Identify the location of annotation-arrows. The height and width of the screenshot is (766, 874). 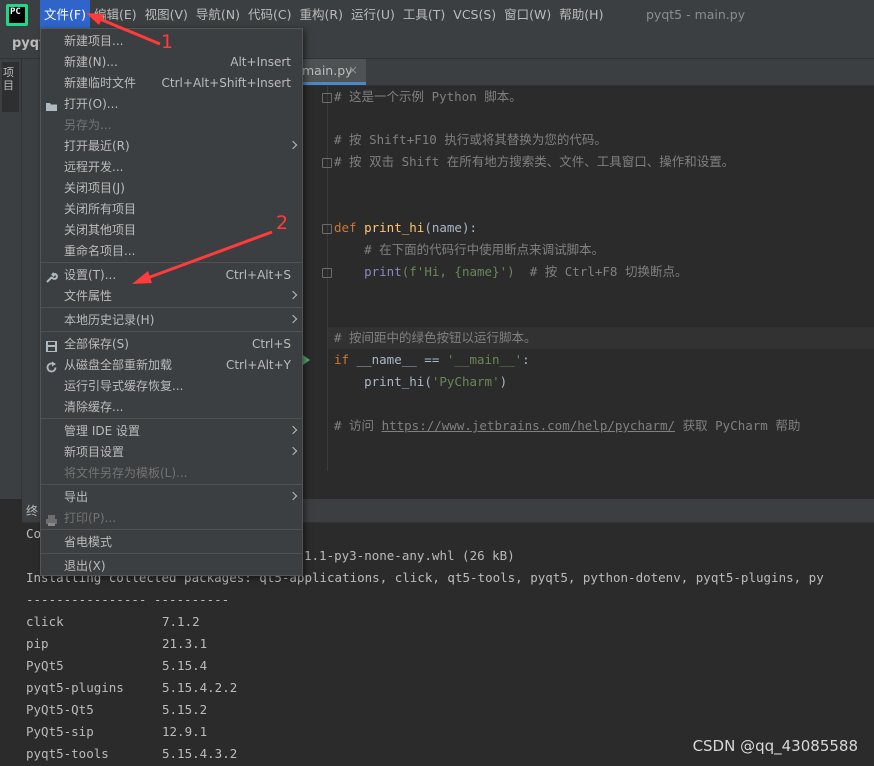
(179, 148).